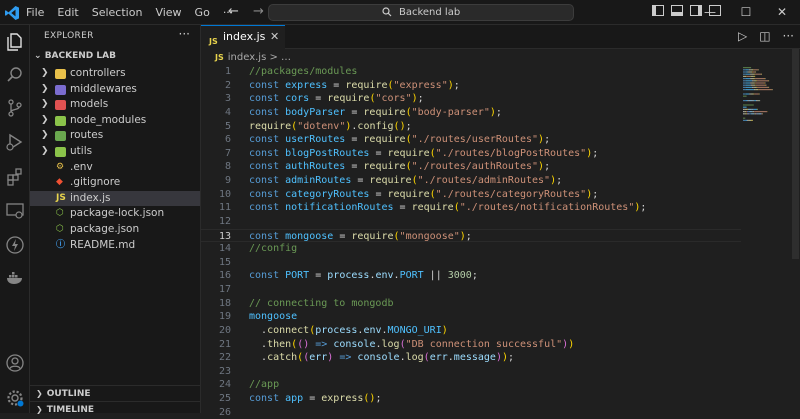 The width and height of the screenshot is (800, 419). I want to click on code-line: 3const cors = require("cors");, so click(471, 99).